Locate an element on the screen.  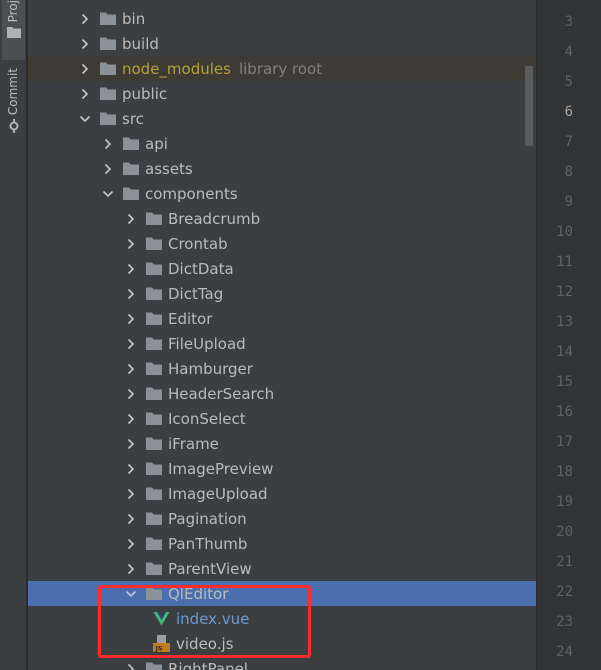
tree-item-label: node_modules is located at coordinates (176, 68).